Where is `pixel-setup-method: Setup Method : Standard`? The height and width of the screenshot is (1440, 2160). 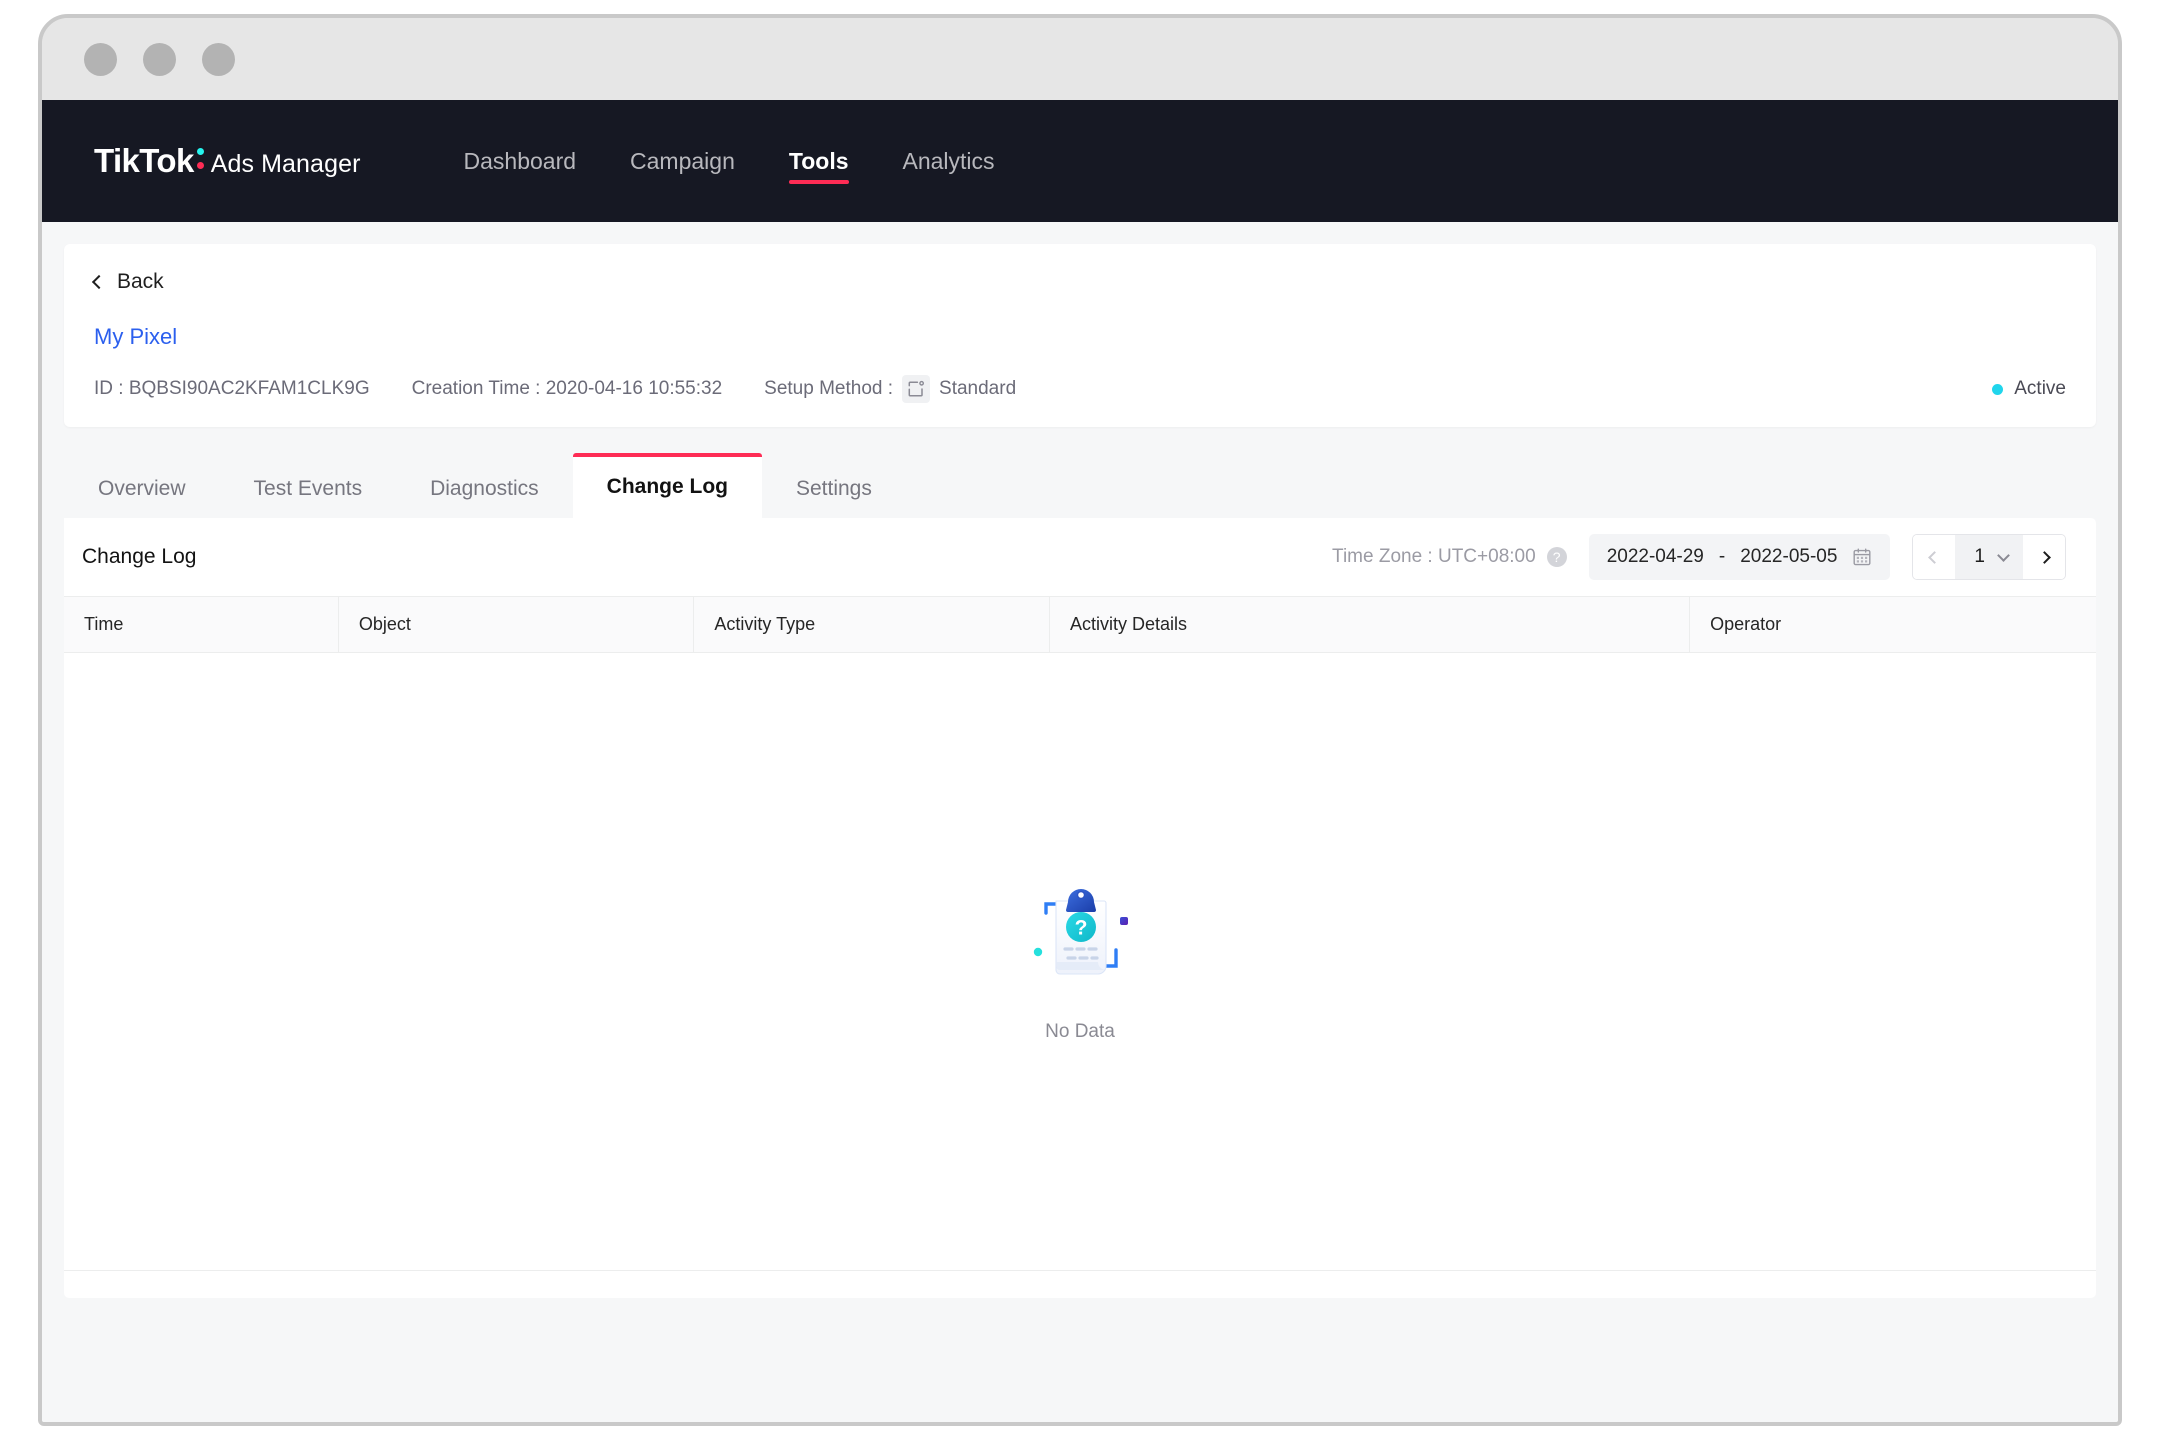 pixel-setup-method: Setup Method : Standard is located at coordinates (890, 389).